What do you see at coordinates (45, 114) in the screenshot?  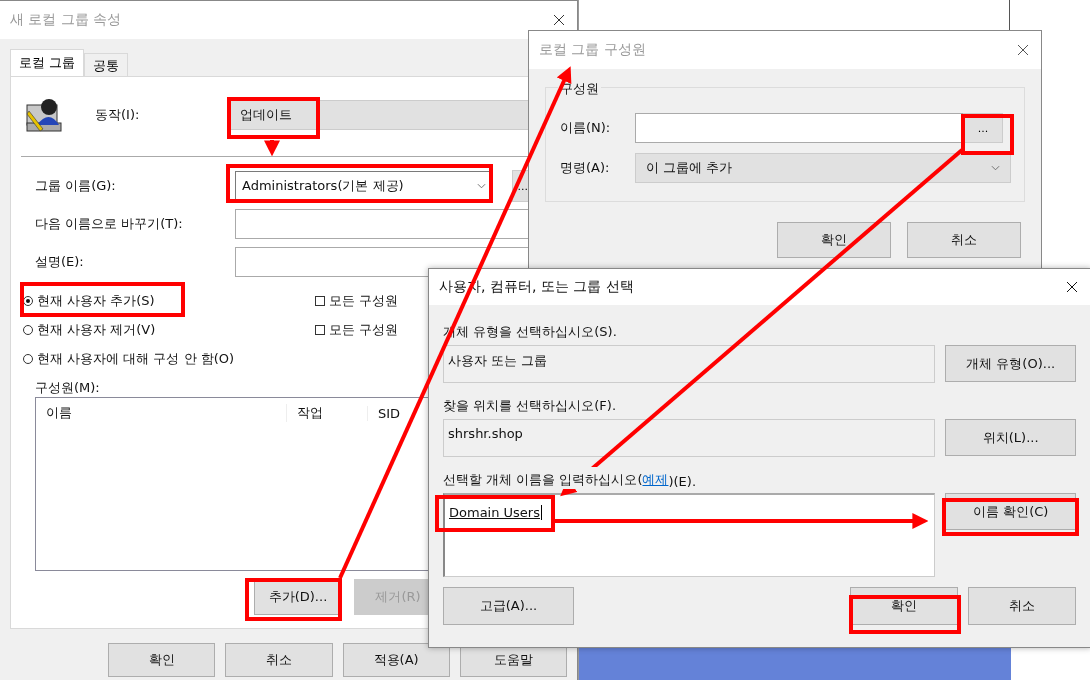 I see `computer-user-icon` at bounding box center [45, 114].